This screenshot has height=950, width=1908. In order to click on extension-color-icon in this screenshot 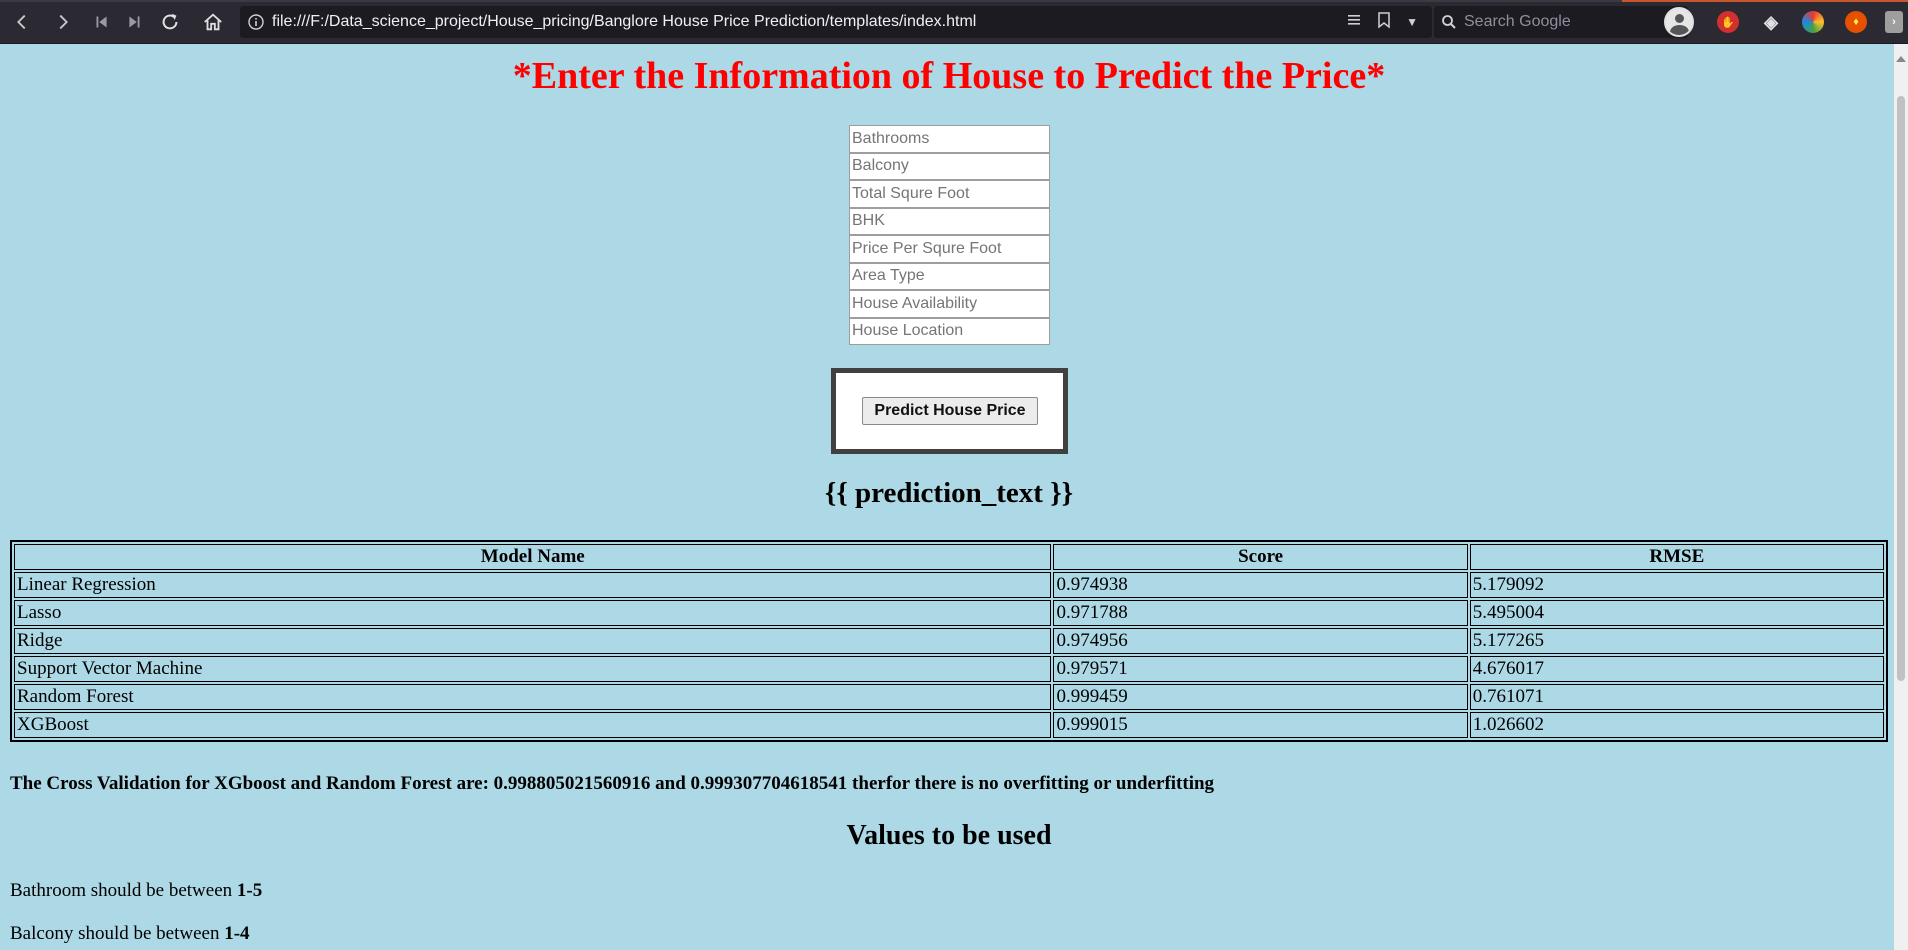, I will do `click(1813, 22)`.